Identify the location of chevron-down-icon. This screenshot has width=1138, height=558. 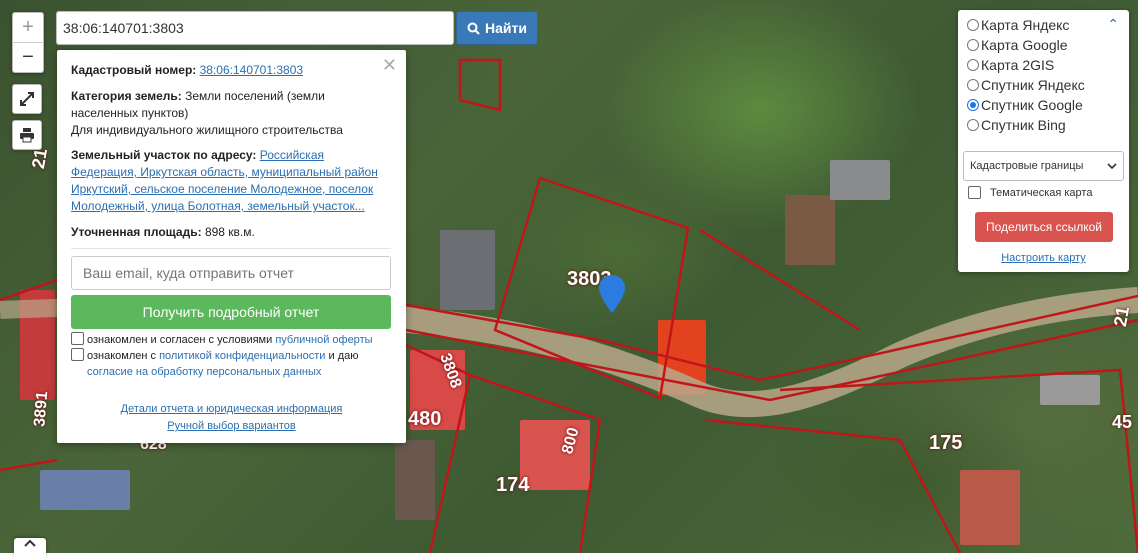
(1112, 166).